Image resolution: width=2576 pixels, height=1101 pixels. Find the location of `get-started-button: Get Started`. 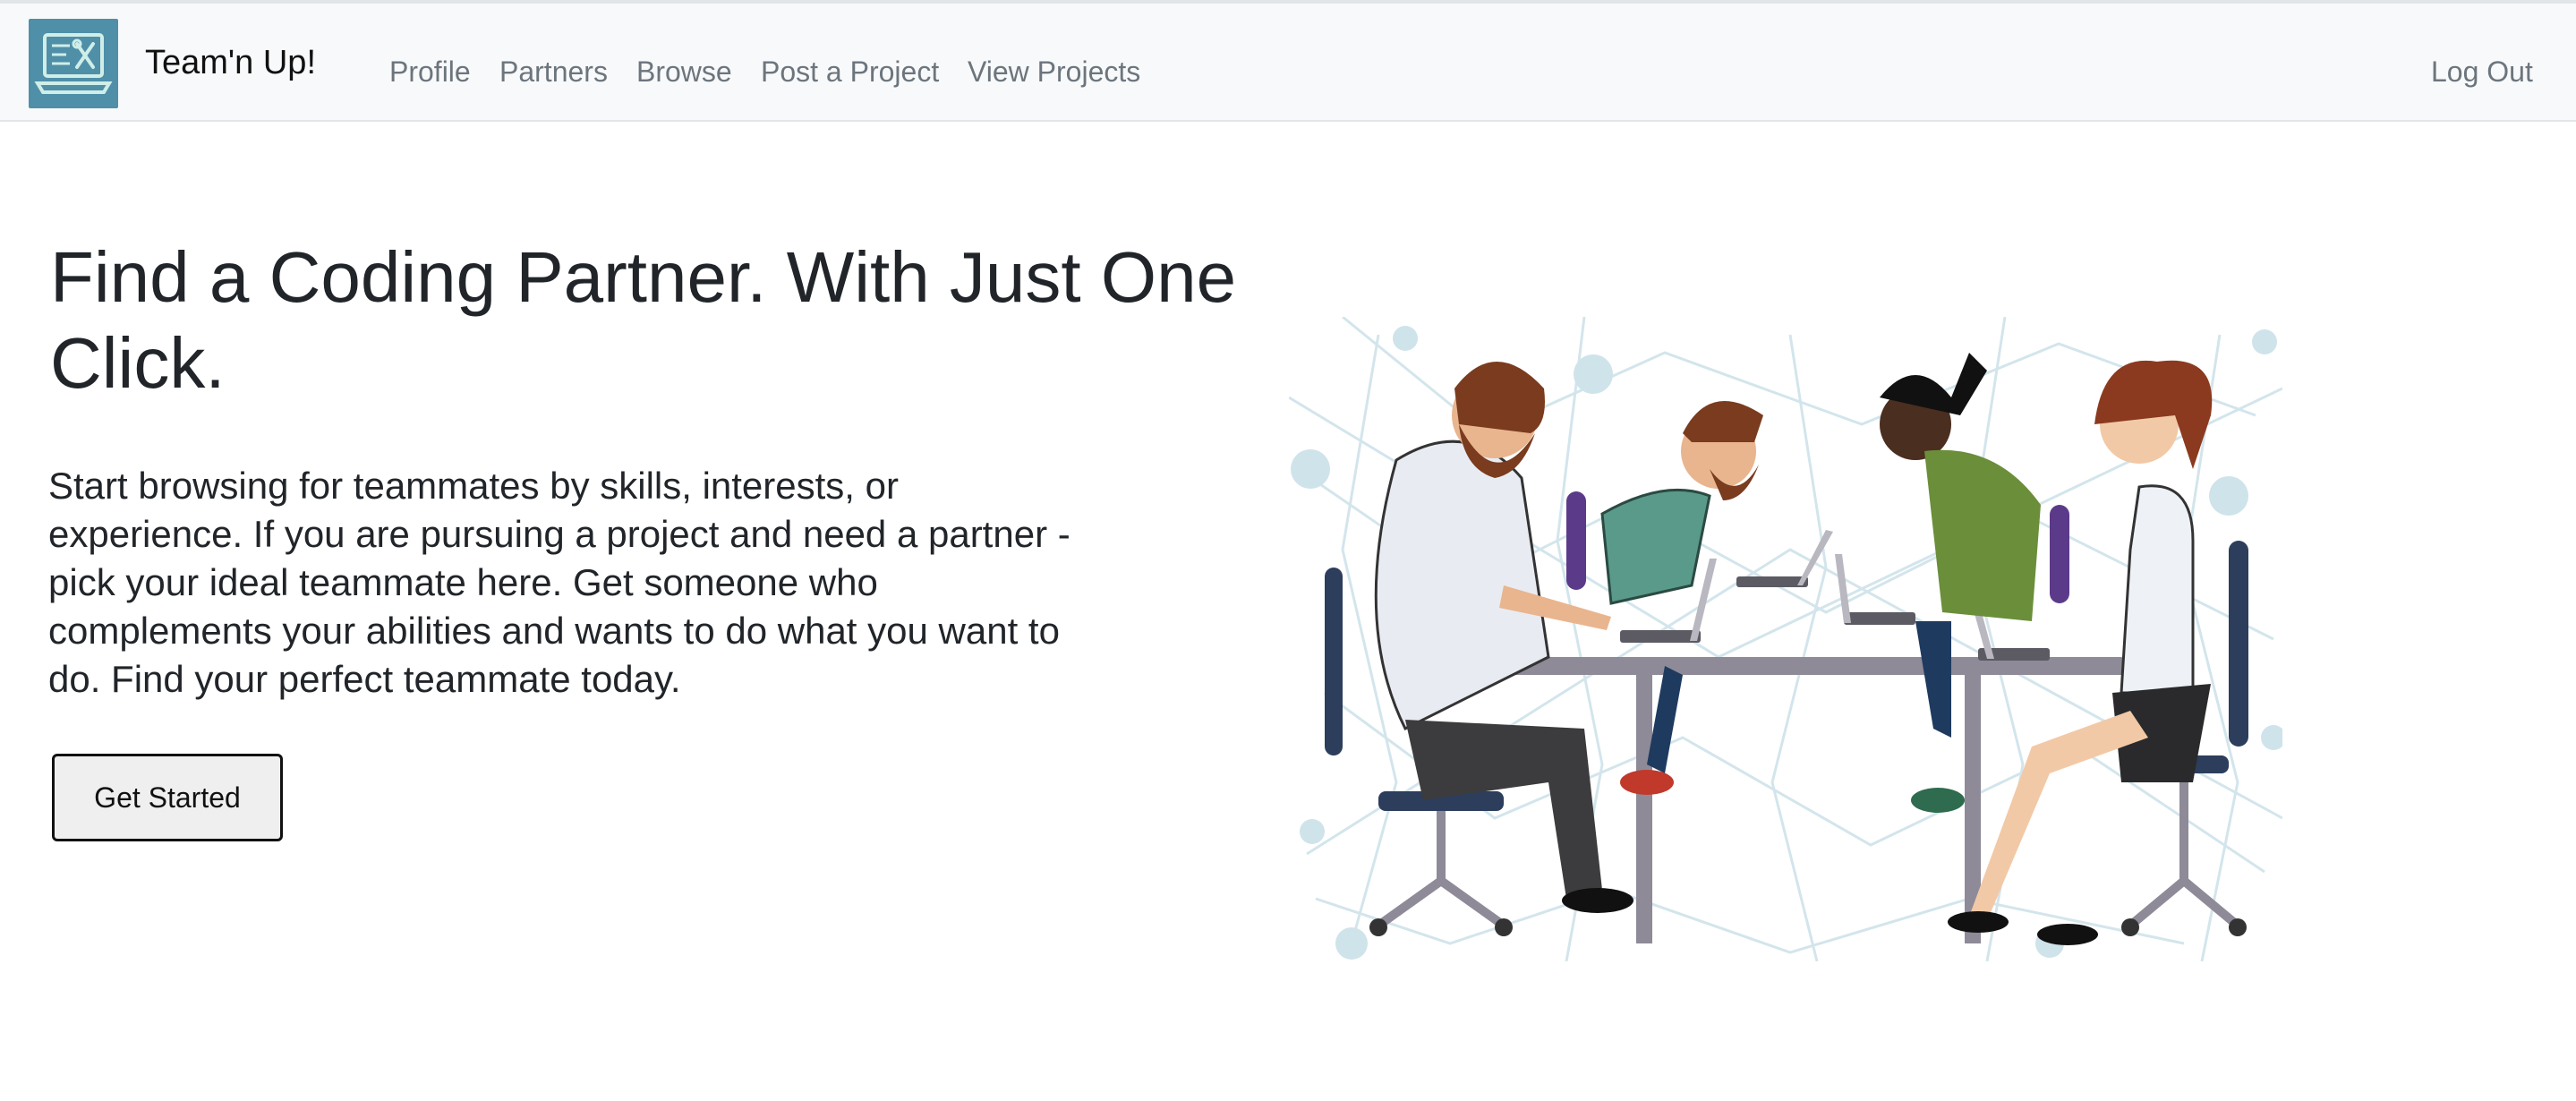

get-started-button: Get Started is located at coordinates (167, 797).